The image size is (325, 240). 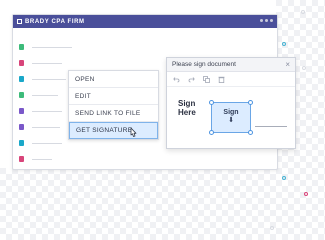 I want to click on resize-handle-bottom-left, so click(x=211, y=132).